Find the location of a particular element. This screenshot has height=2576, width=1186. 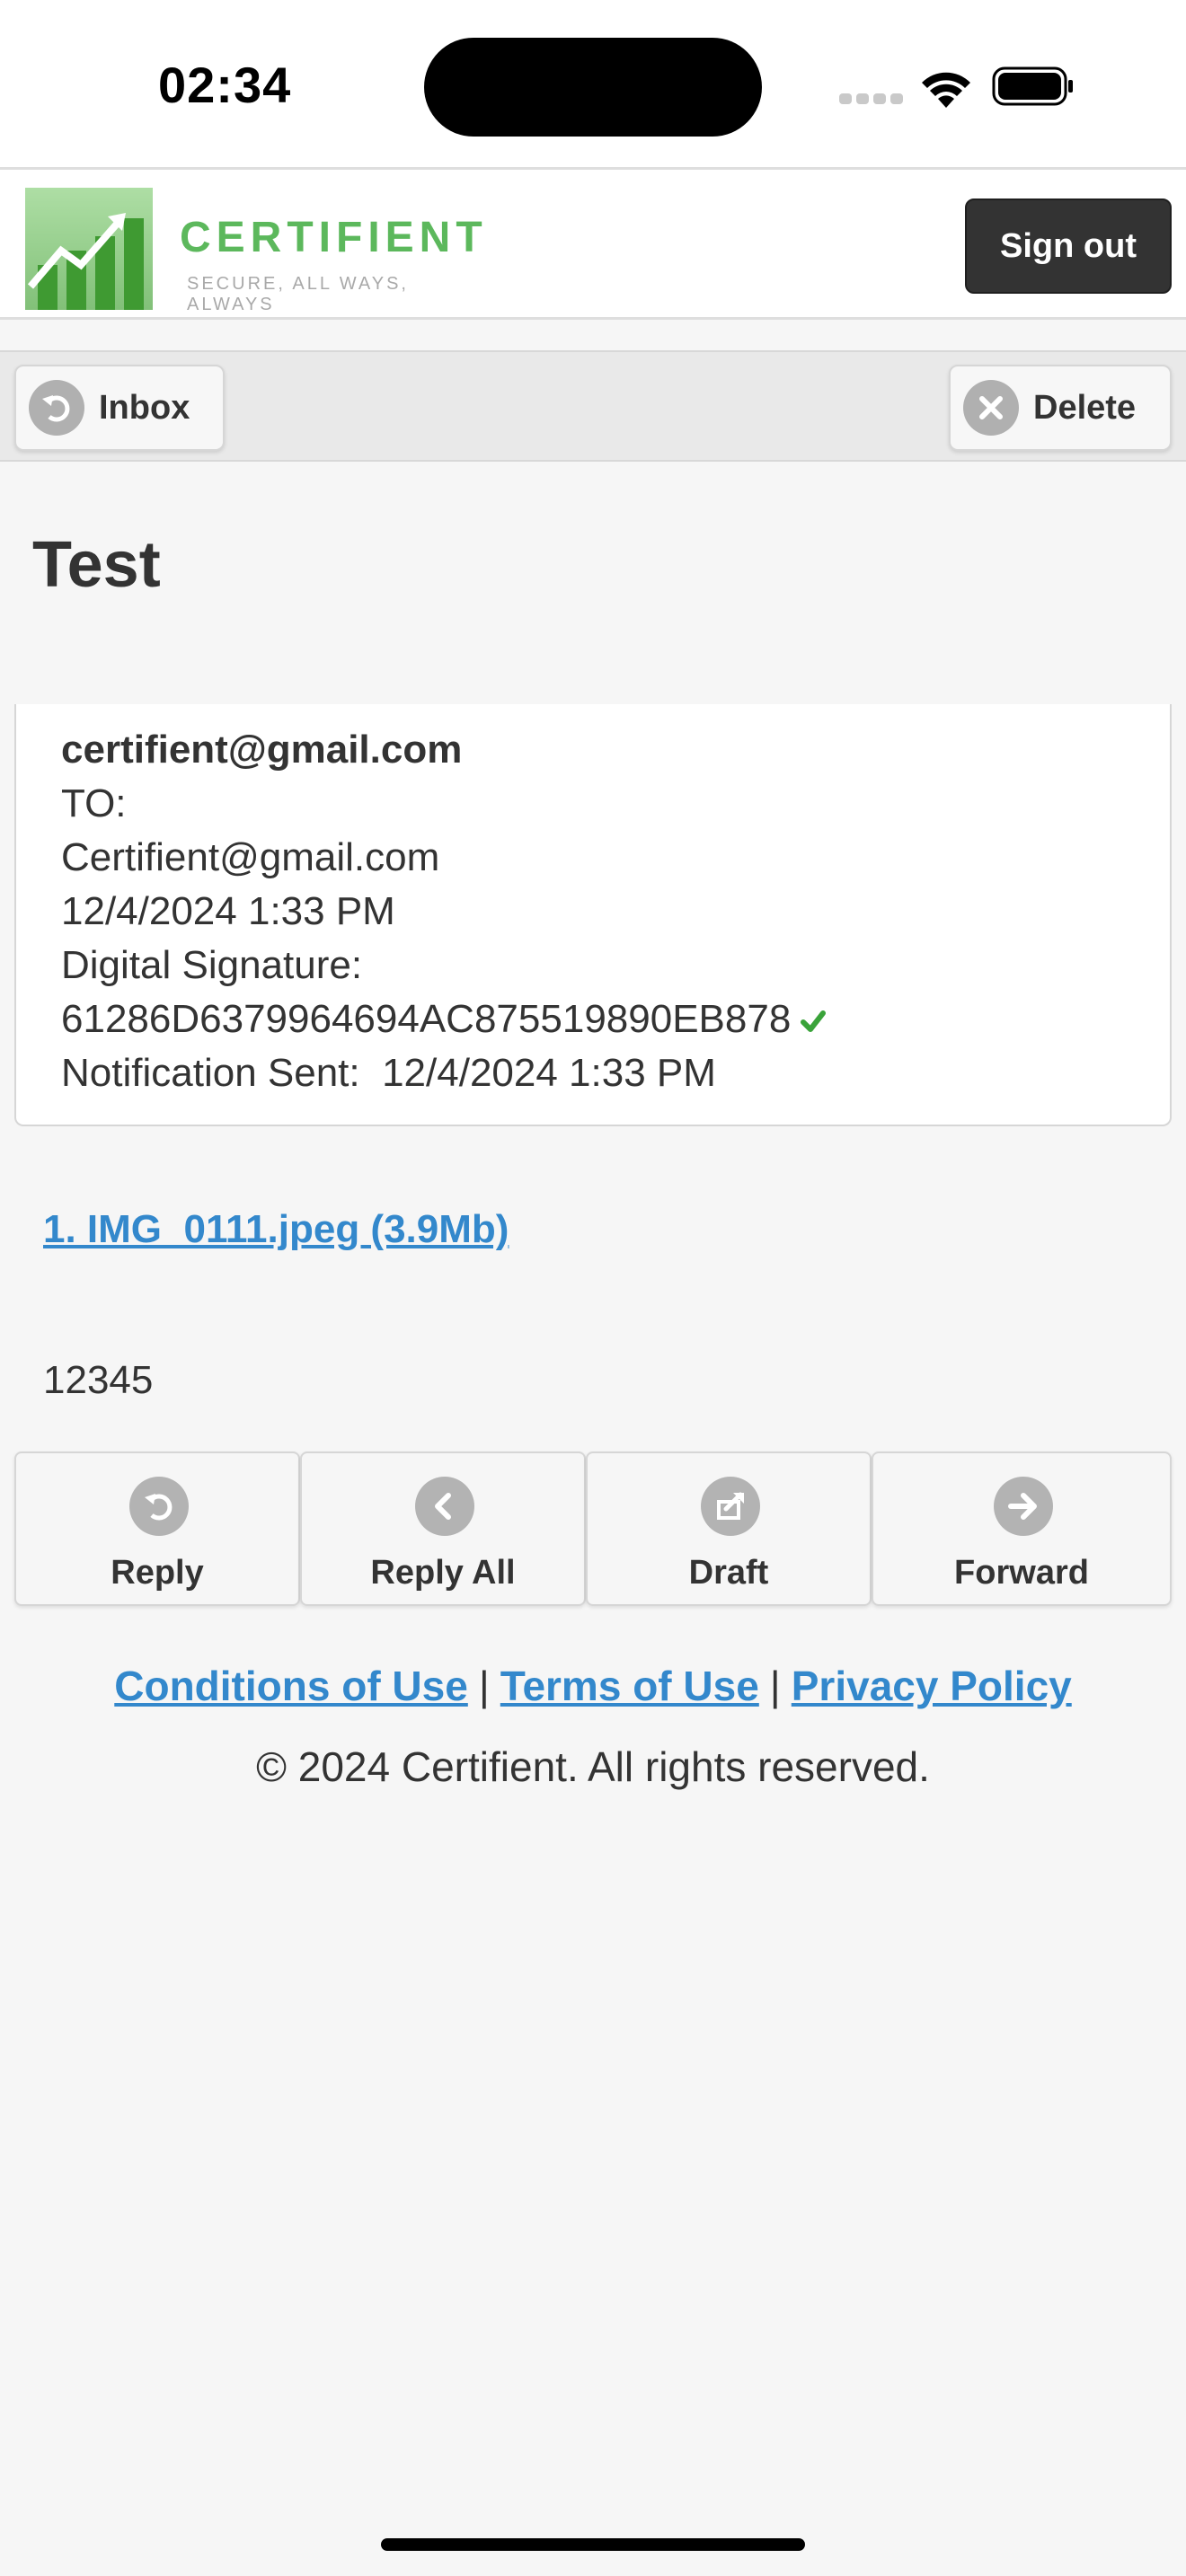

notification-date: 12/4/2024 1:33 PM is located at coordinates (549, 1073).